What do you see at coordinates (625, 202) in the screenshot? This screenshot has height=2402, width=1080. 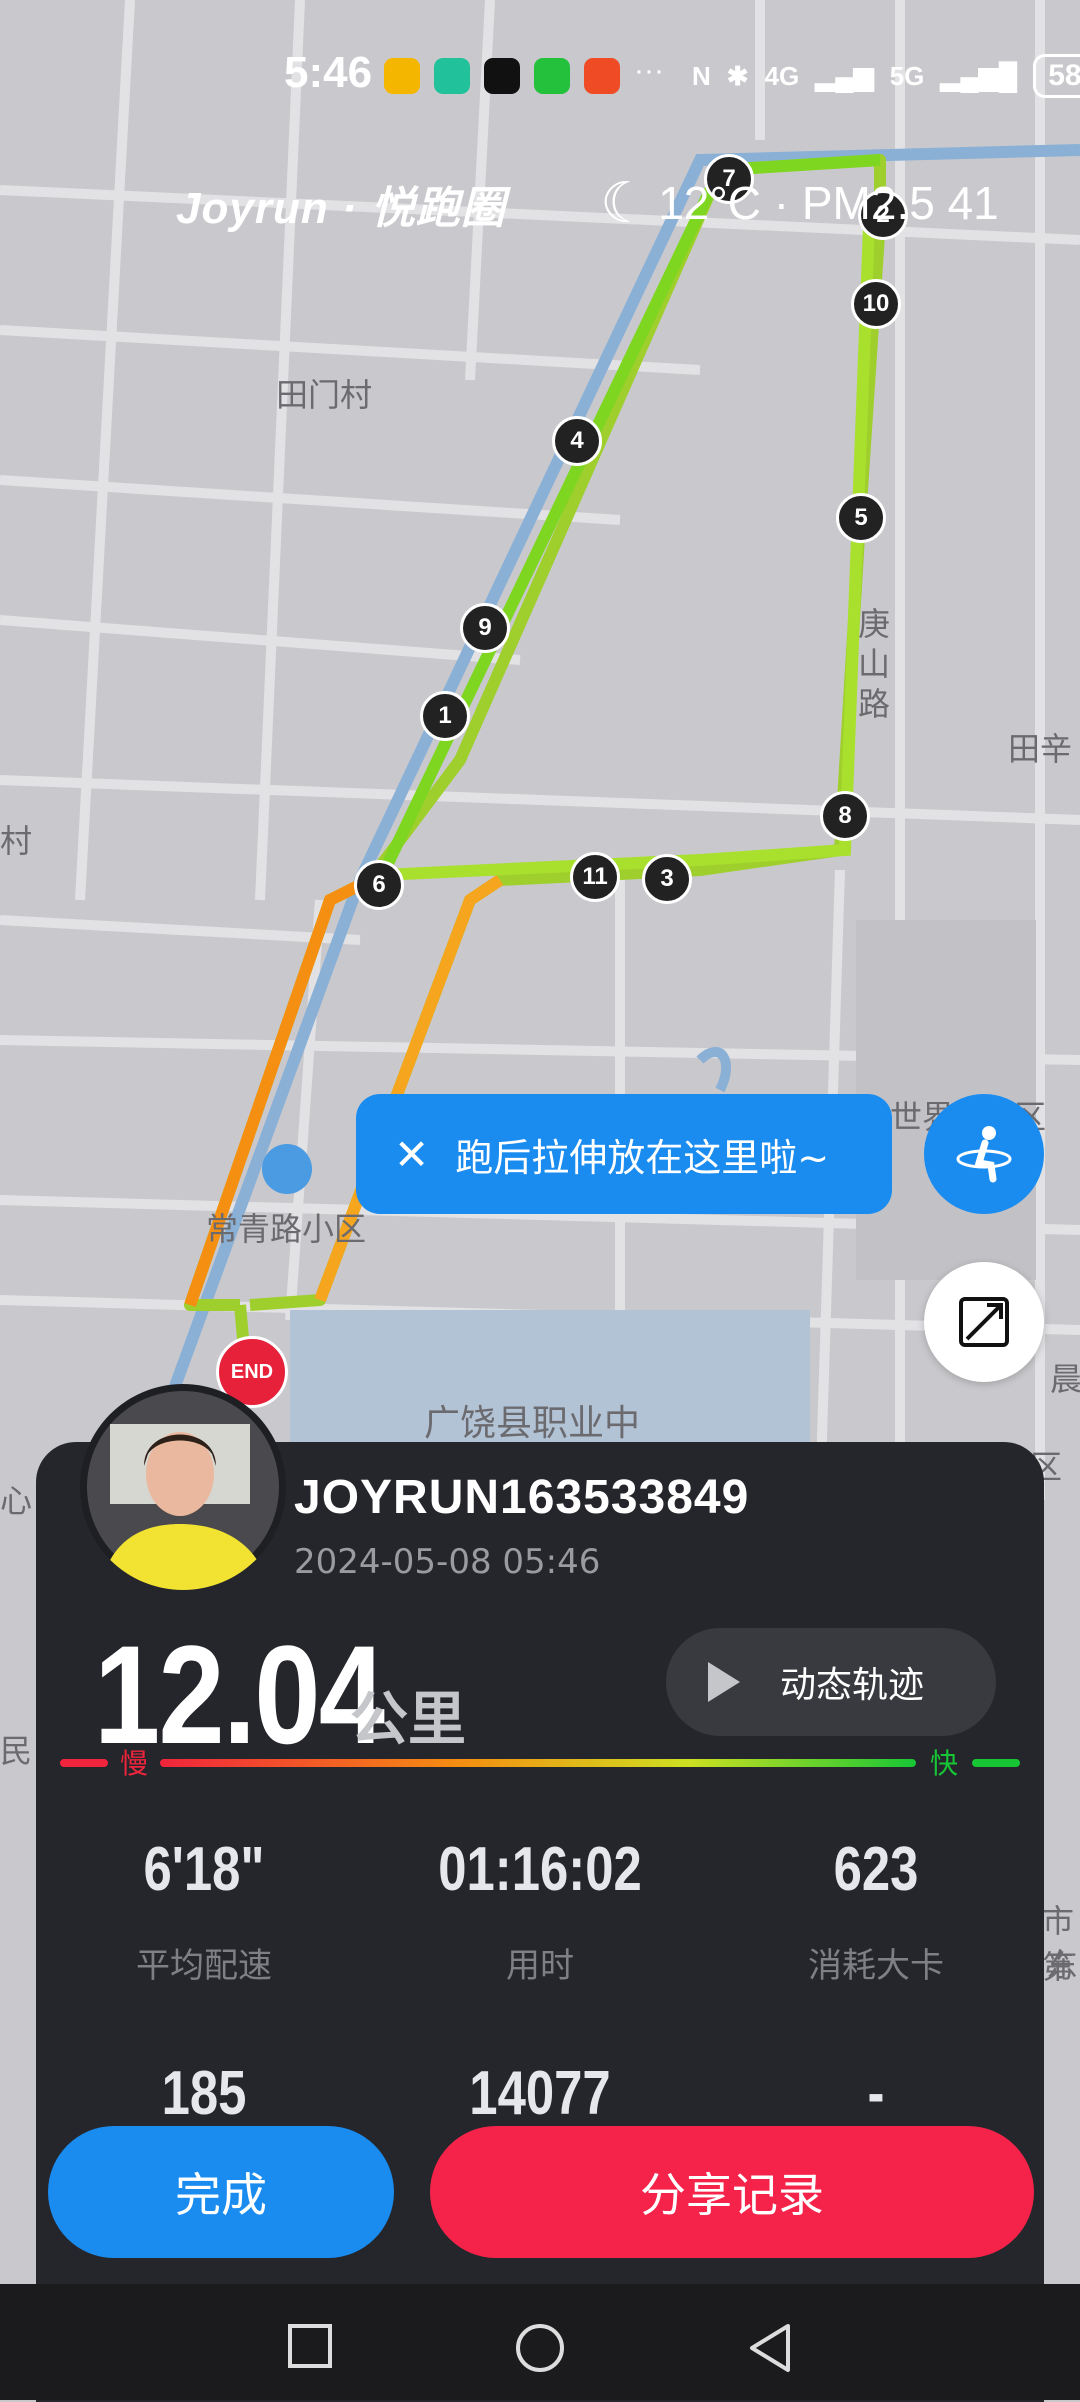 I see `moon-icon: ☾` at bounding box center [625, 202].